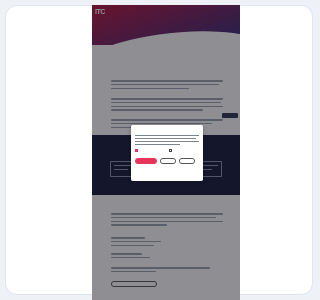 The image size is (320, 300). I want to click on dialog-links, so click(167, 170).